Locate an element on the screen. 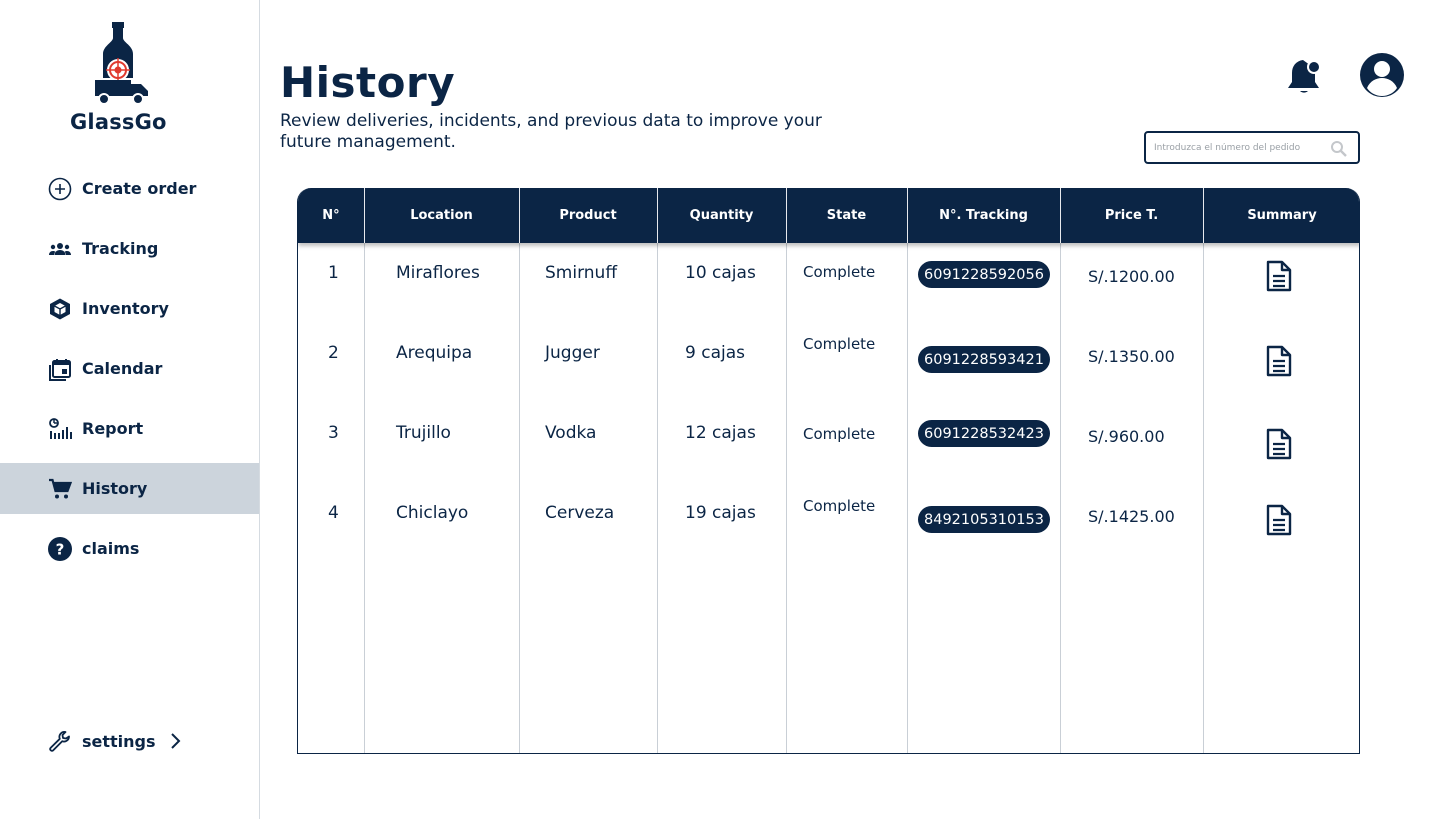  app-name: GlassGo is located at coordinates (118, 122).